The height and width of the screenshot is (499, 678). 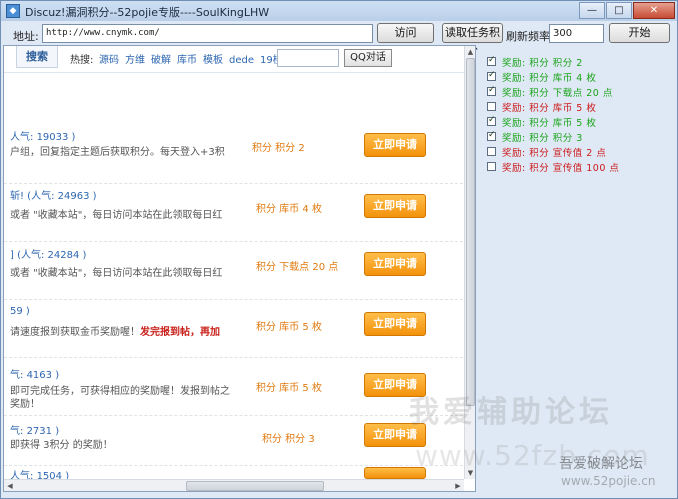 What do you see at coordinates (233, 474) in the screenshot?
I see `list-item: 人气: 1504 )` at bounding box center [233, 474].